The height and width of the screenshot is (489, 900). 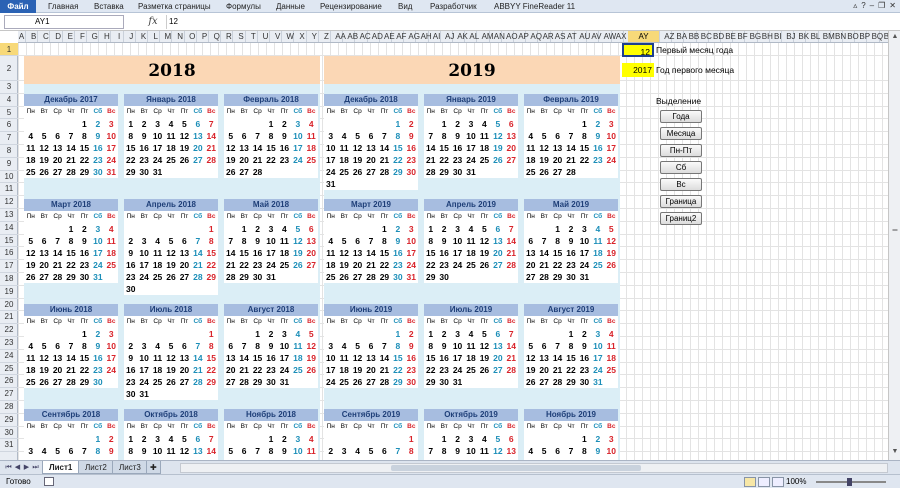 What do you see at coordinates (718, 36) in the screenshot?
I see `column-header-bd: BD` at bounding box center [718, 36].